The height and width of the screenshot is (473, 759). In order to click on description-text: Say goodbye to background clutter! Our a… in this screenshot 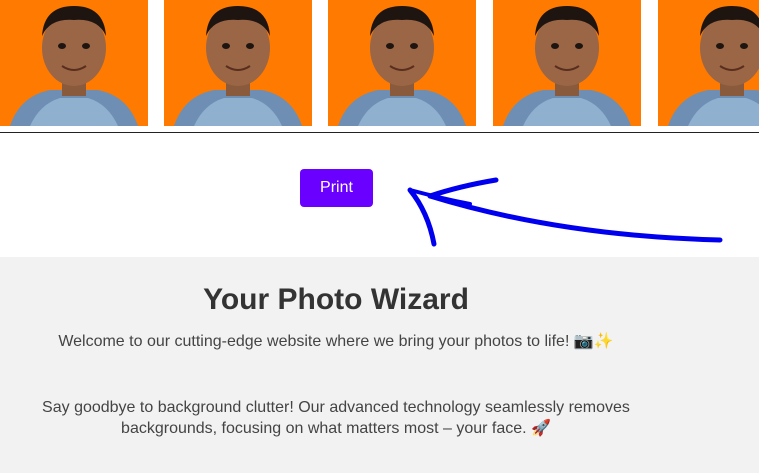, I will do `click(336, 418)`.